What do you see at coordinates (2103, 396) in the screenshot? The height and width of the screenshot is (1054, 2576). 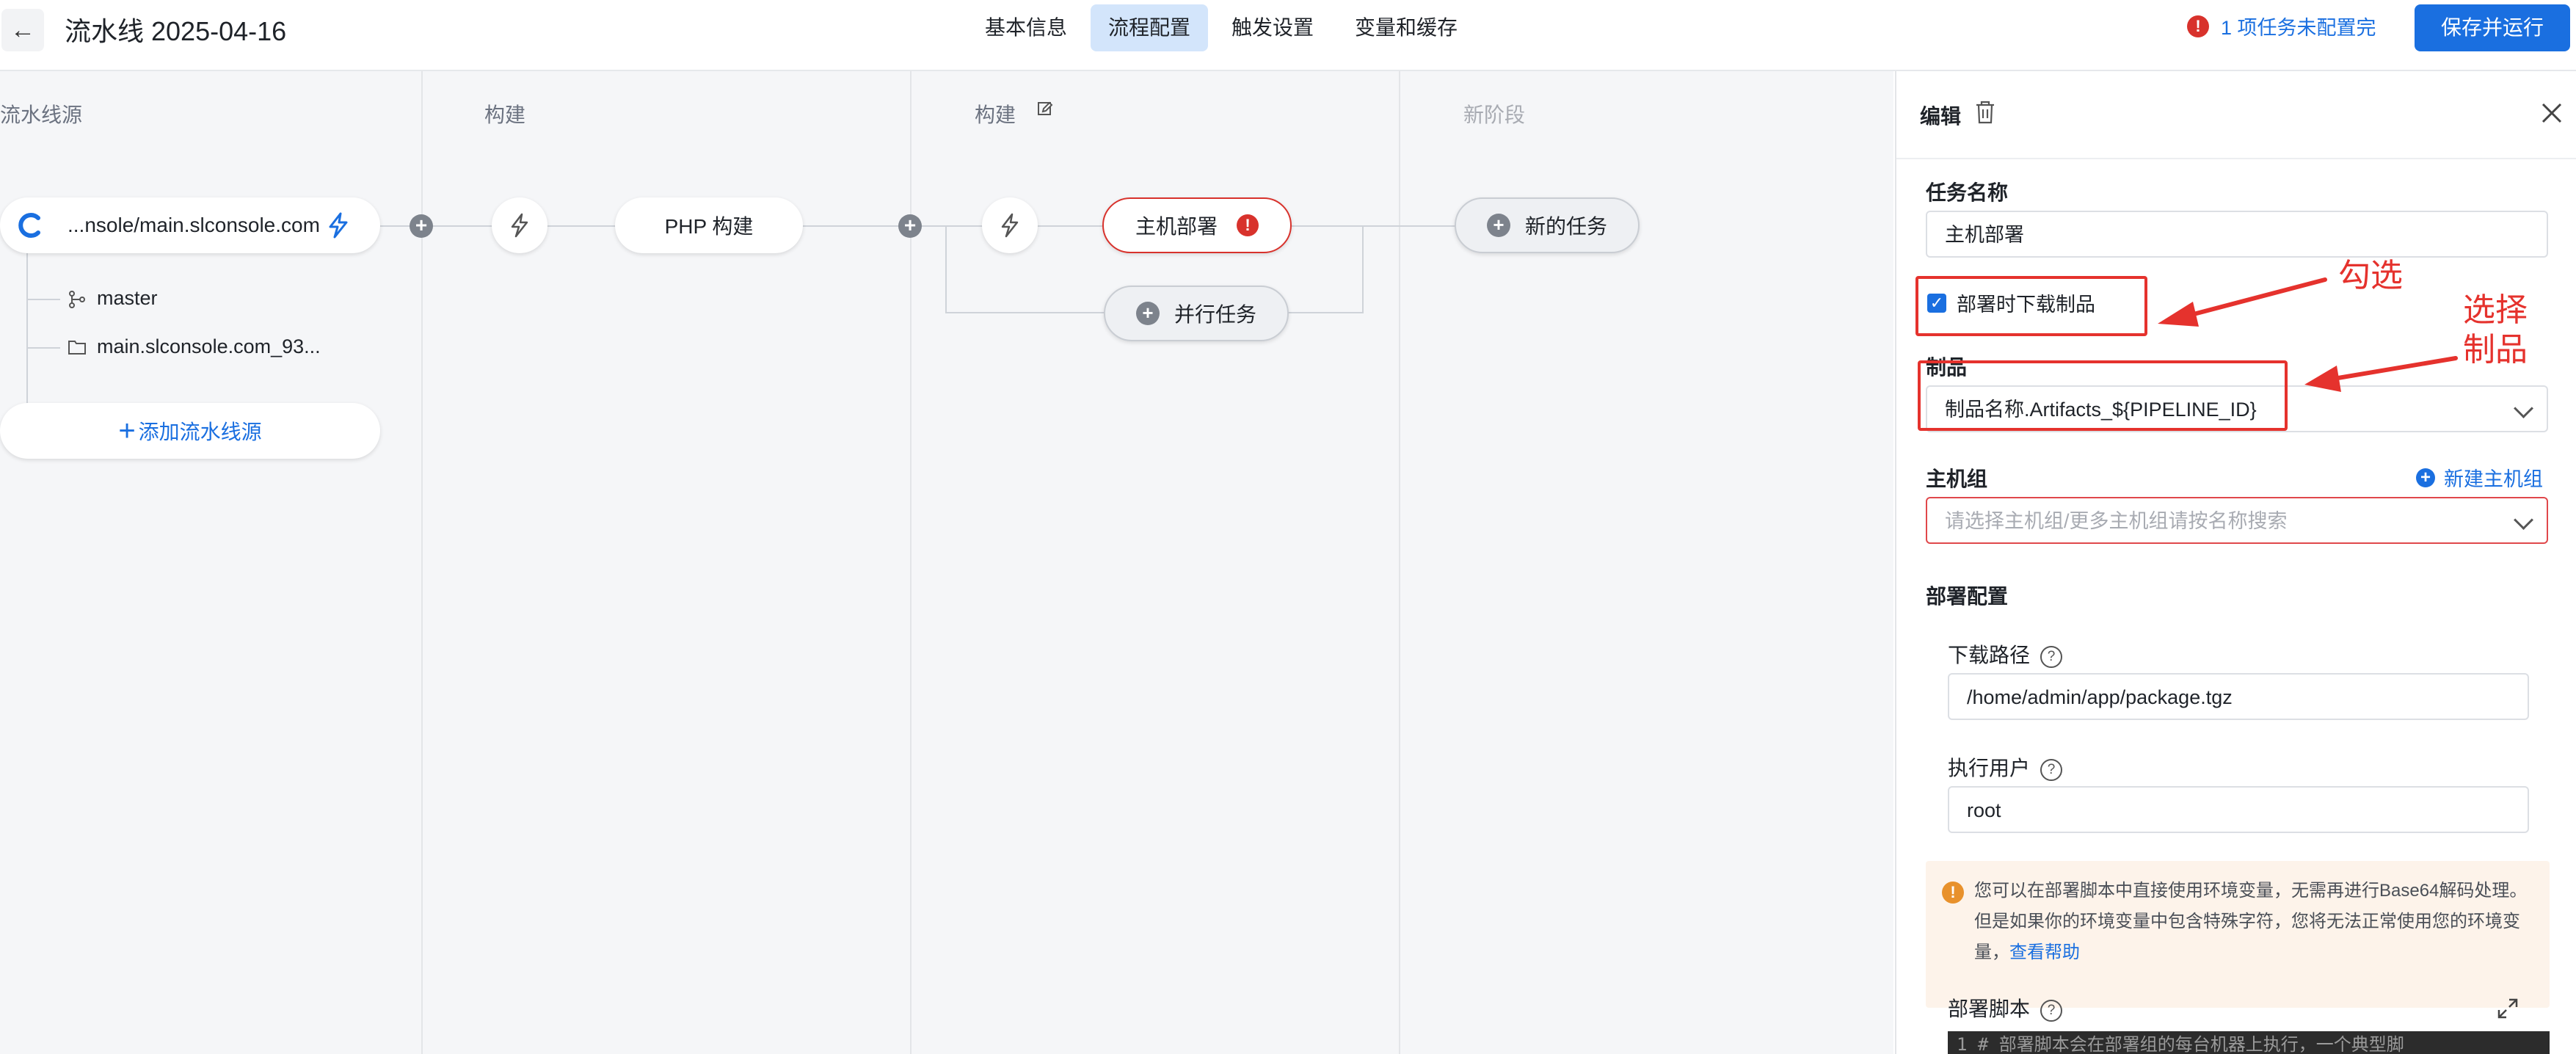 I see `annotation-box-artifact` at bounding box center [2103, 396].